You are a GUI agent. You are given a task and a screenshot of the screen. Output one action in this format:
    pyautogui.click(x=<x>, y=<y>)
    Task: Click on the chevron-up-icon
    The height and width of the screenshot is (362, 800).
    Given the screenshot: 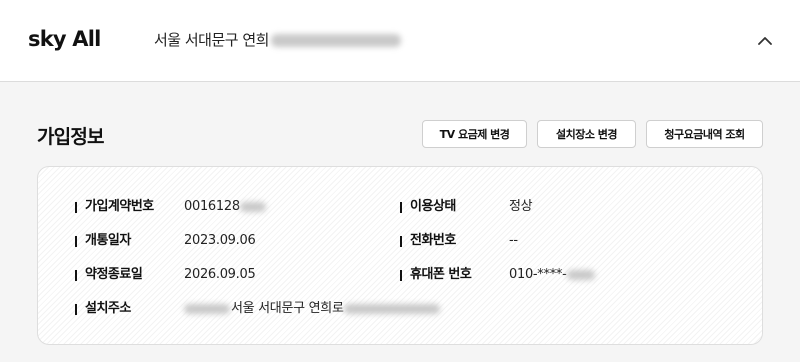 What is the action you would take?
    pyautogui.click(x=765, y=41)
    